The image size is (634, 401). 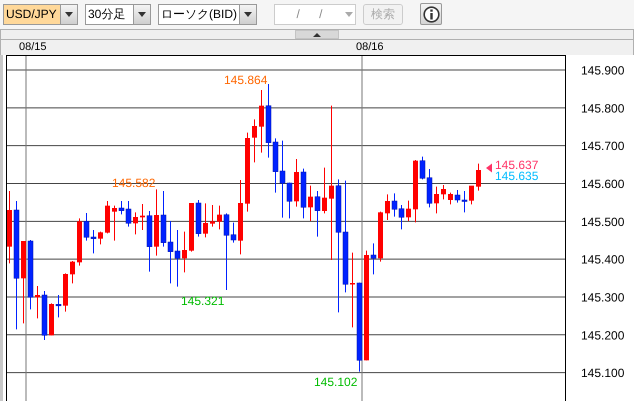 What do you see at coordinates (602, 71) in the screenshot?
I see `price-axis-label: 145.900` at bounding box center [602, 71].